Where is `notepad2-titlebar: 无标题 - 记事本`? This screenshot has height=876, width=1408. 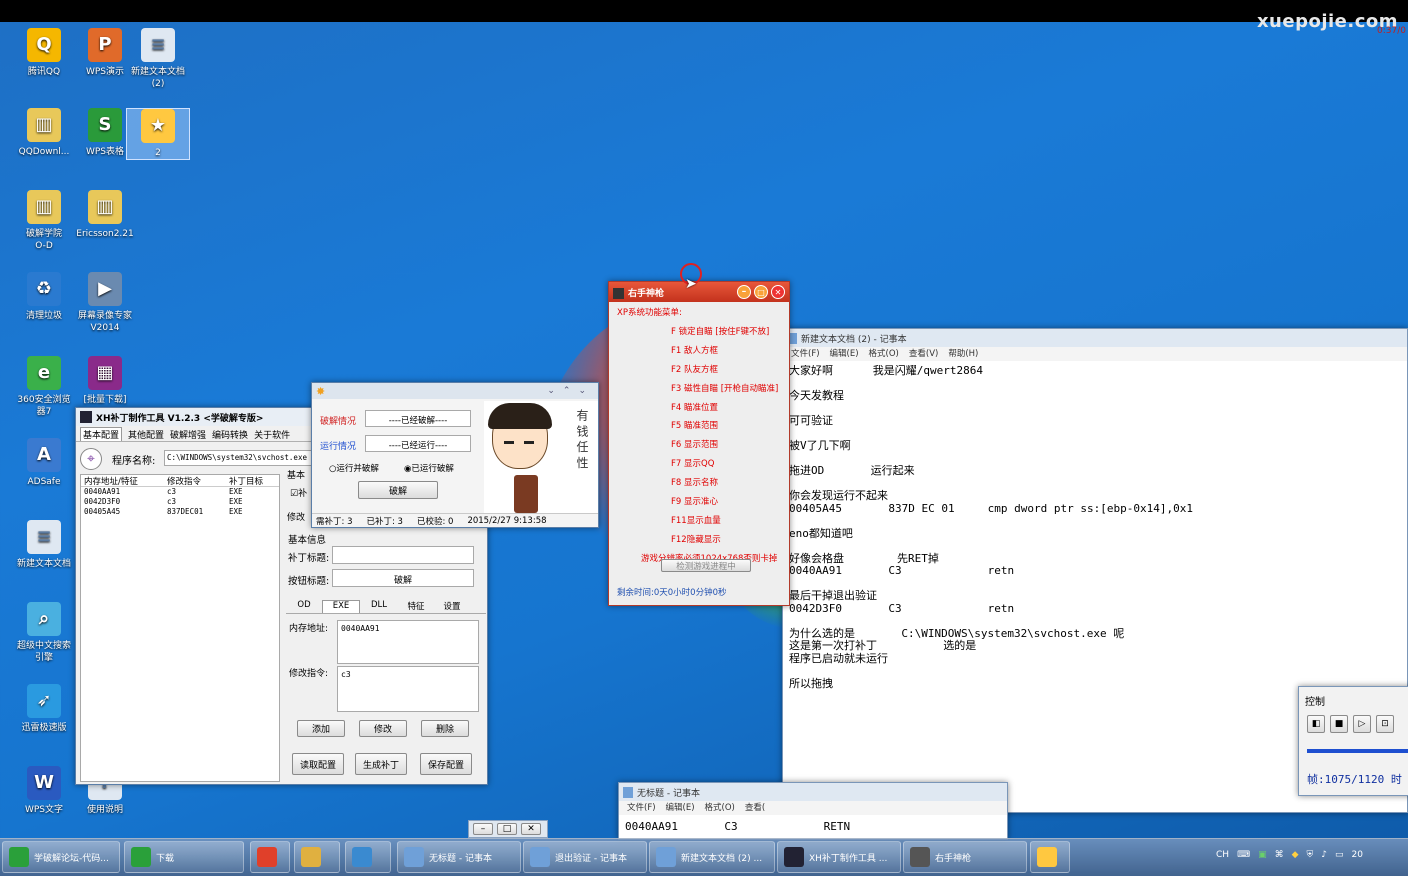
notepad2-titlebar: 无标题 - 记事本 is located at coordinates (813, 792).